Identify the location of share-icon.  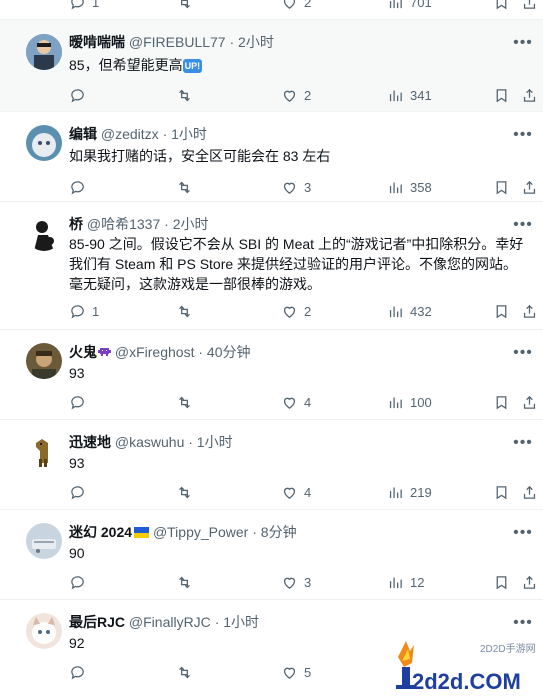
(529, 582).